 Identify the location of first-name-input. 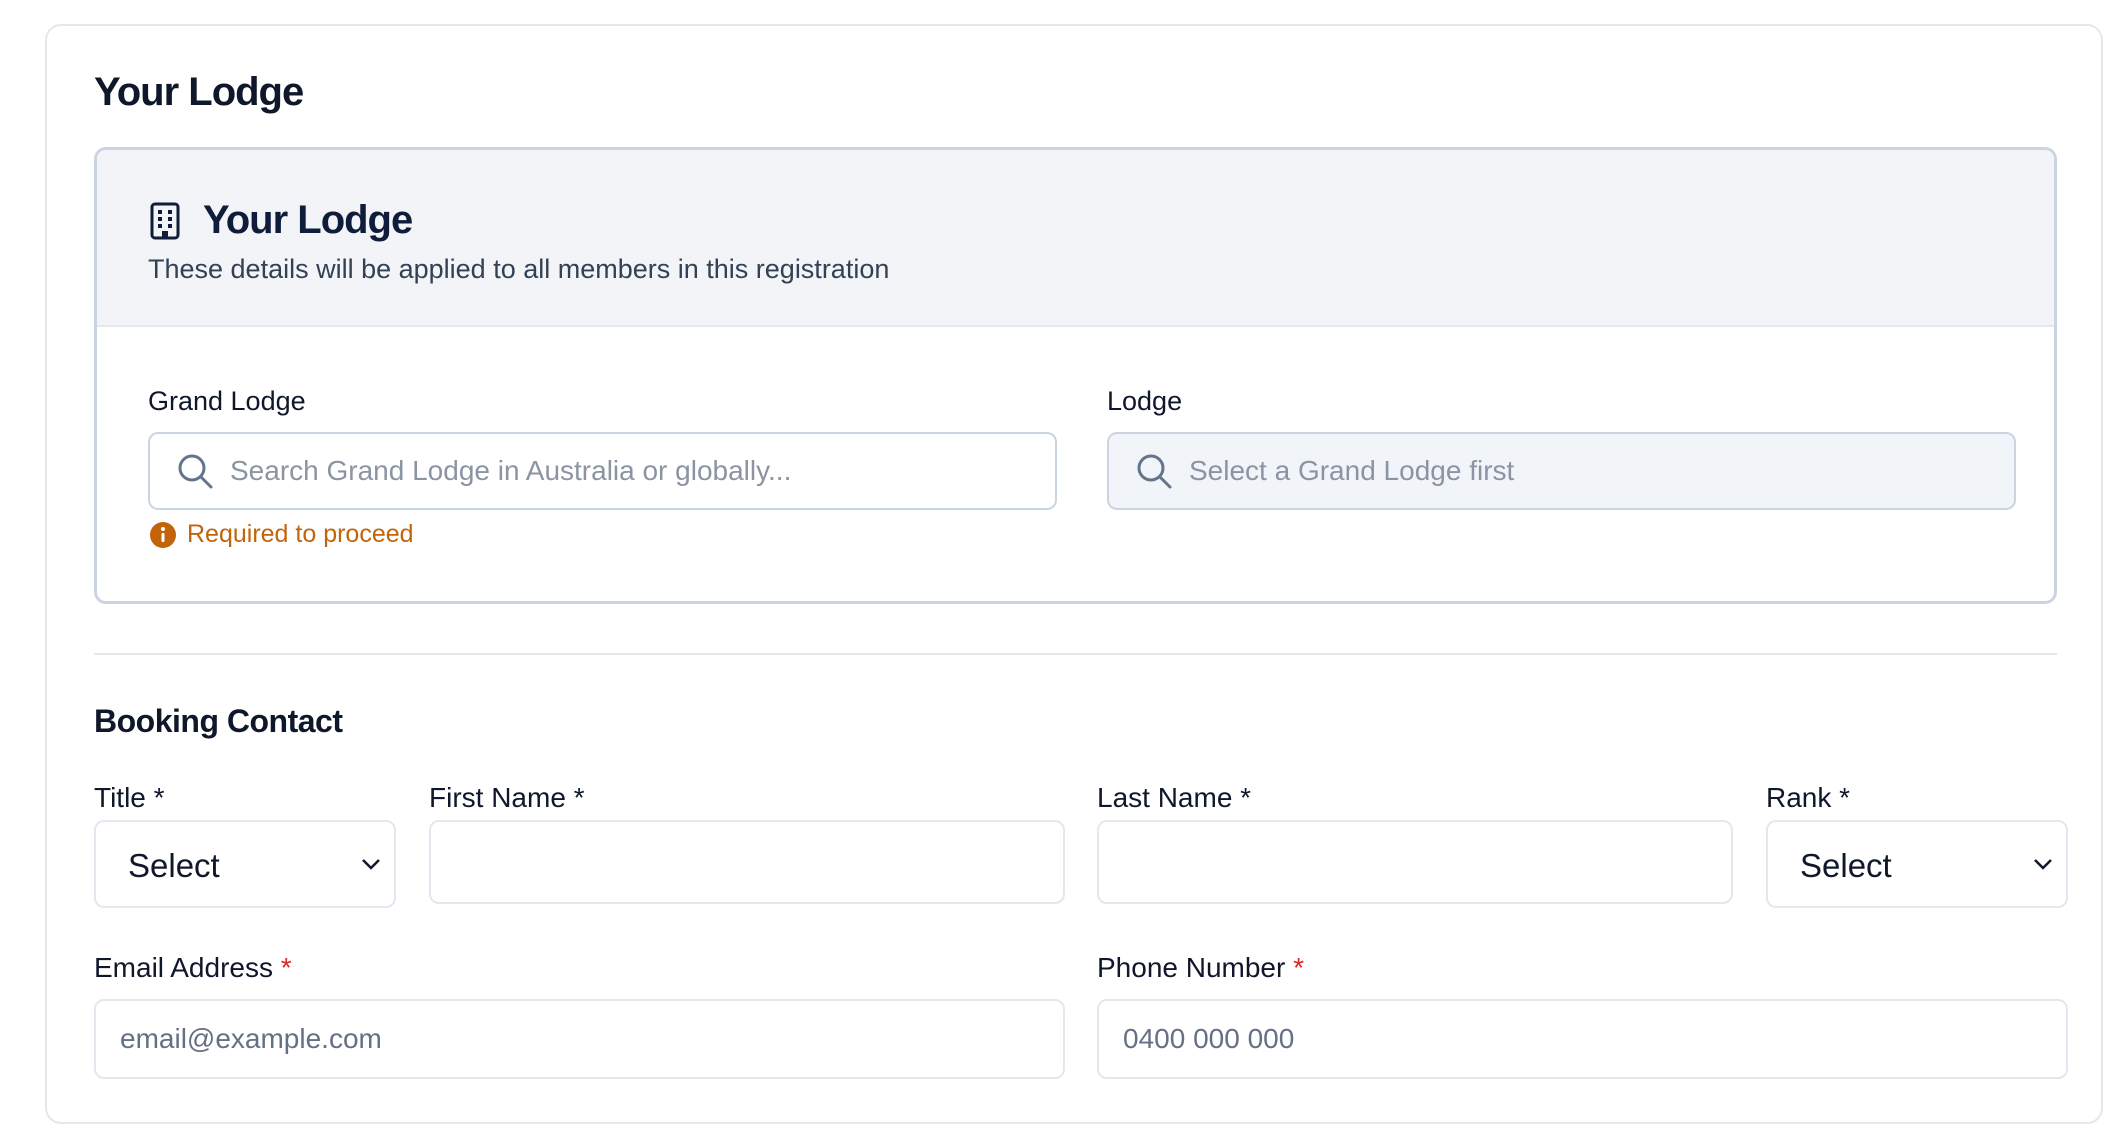
(751, 862).